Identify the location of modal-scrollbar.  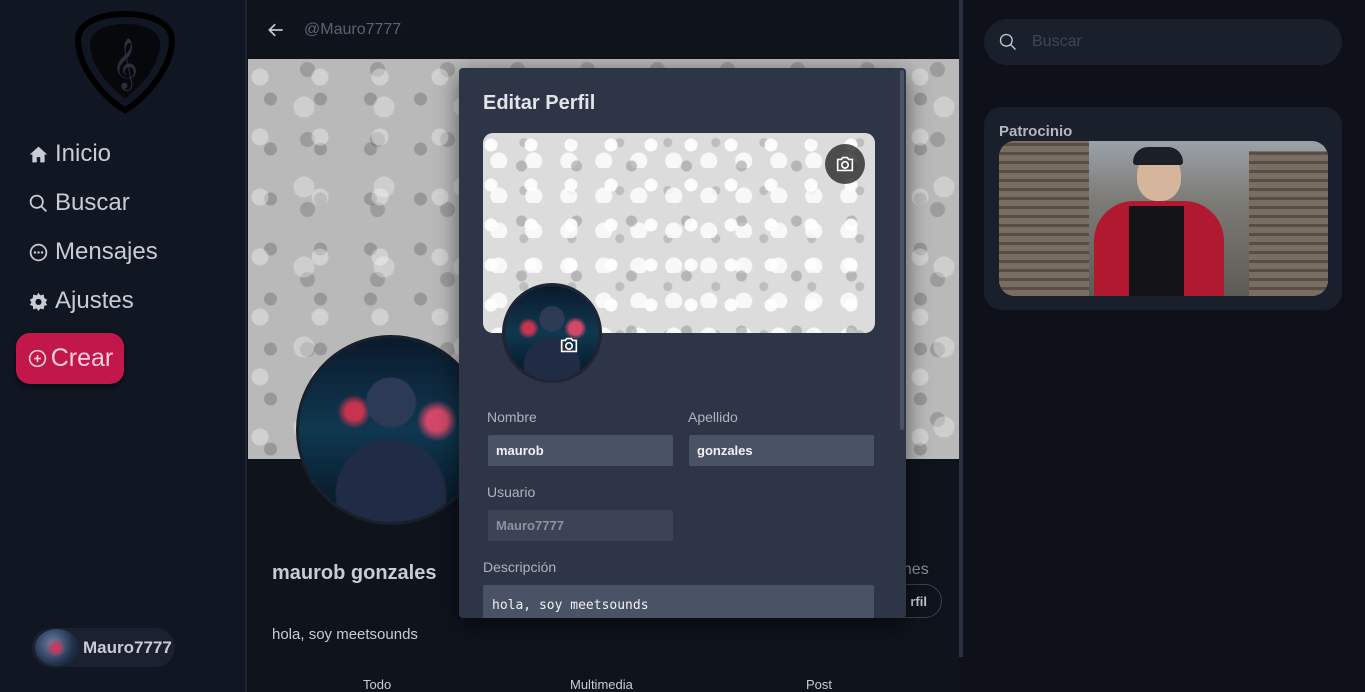
(902, 250).